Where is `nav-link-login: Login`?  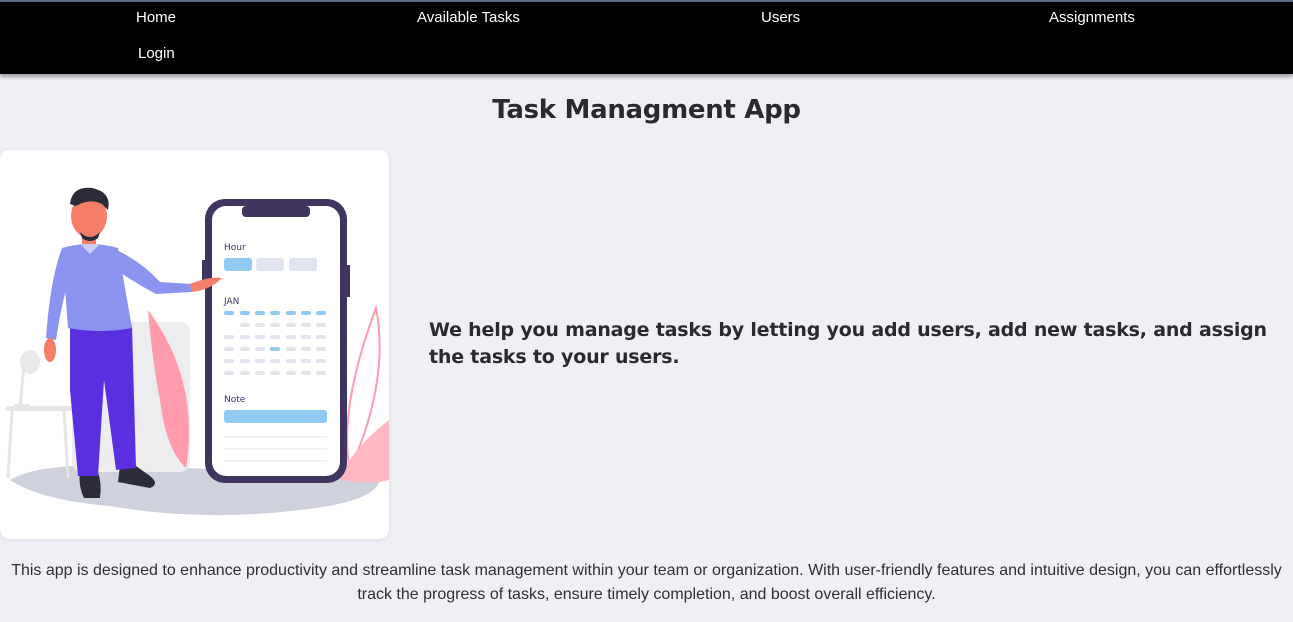 nav-link-login: Login is located at coordinates (156, 53).